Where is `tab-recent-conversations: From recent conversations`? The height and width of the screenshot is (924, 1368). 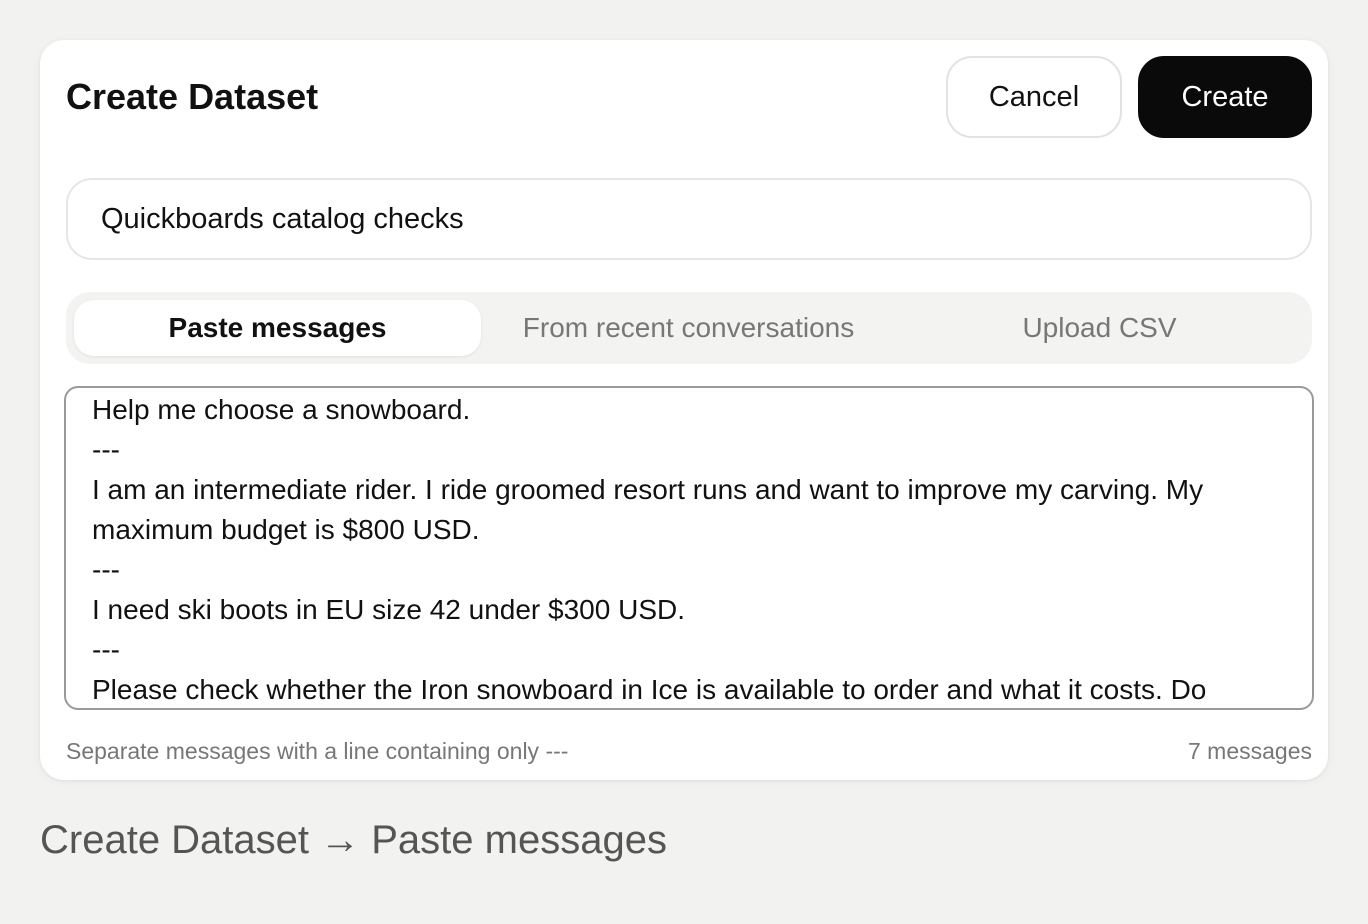 tab-recent-conversations: From recent conversations is located at coordinates (688, 328).